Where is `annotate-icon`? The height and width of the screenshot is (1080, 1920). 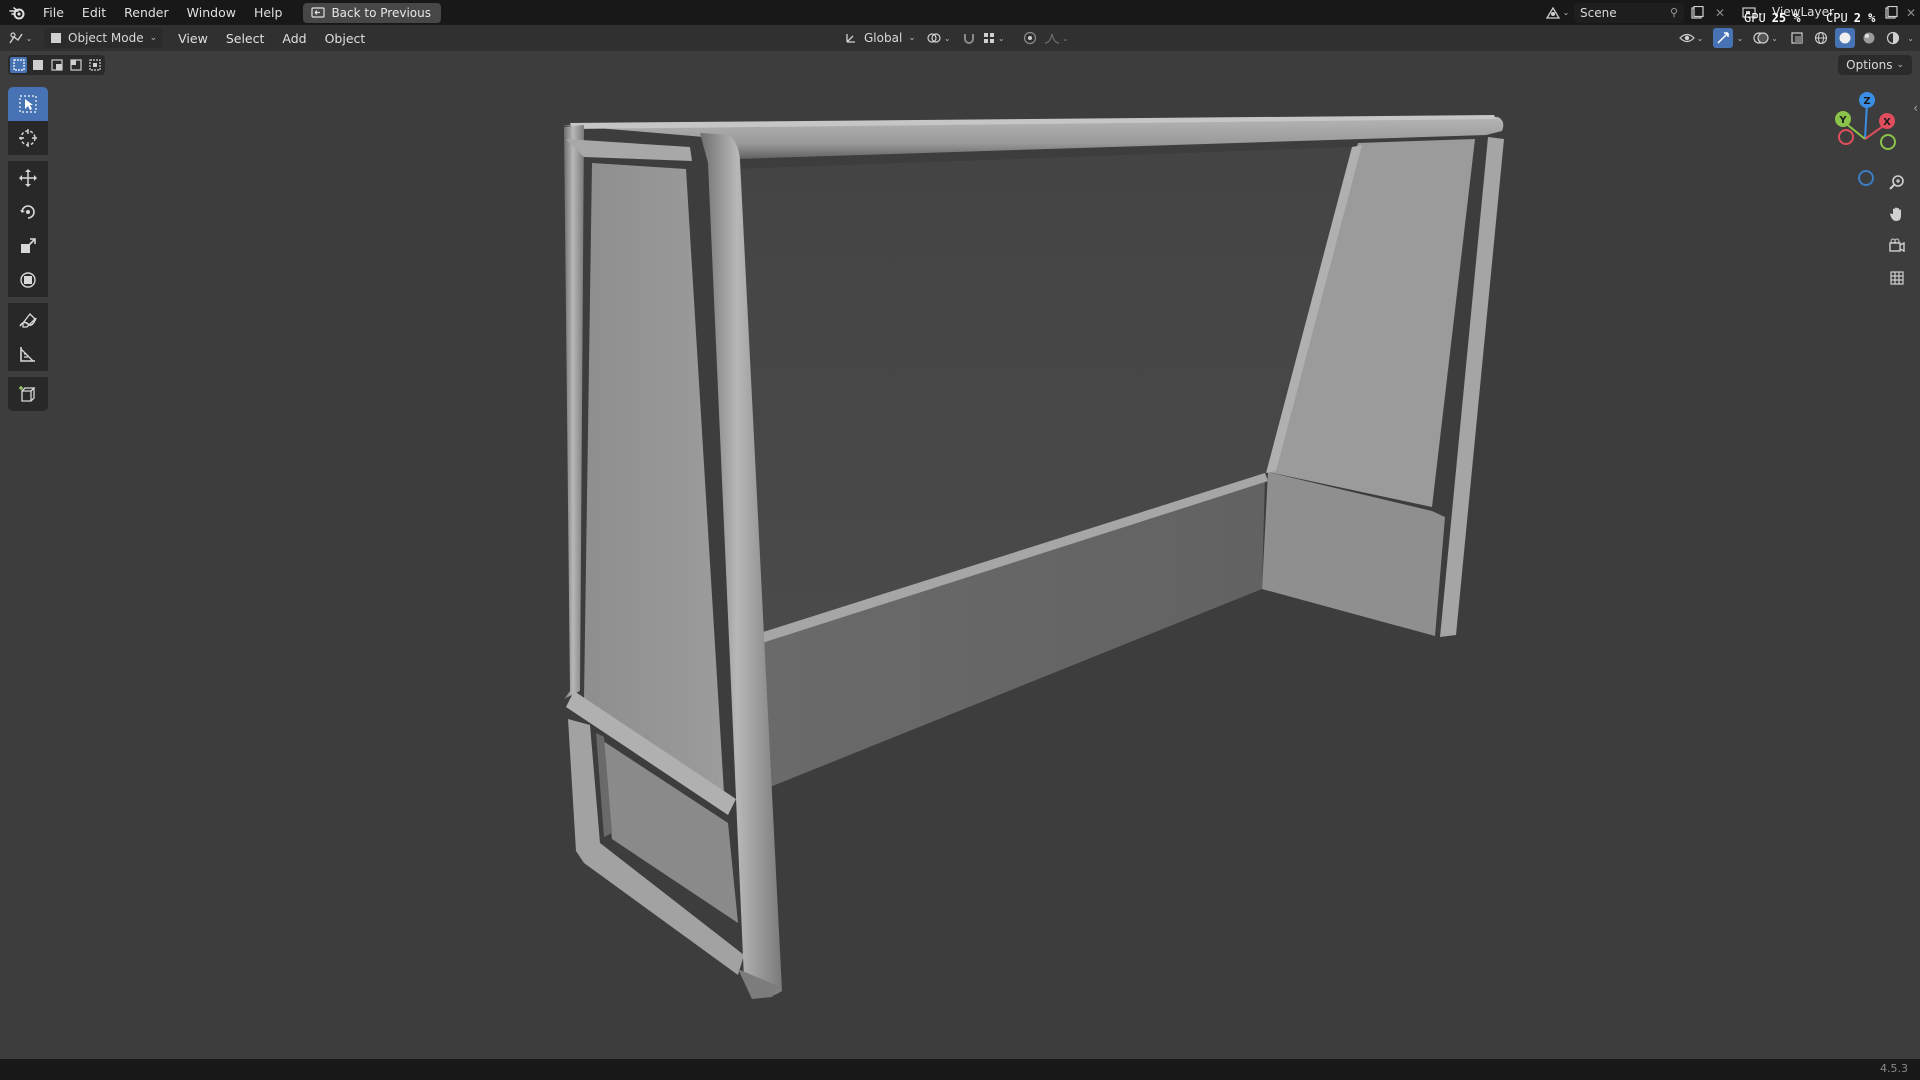 annotate-icon is located at coordinates (28, 320).